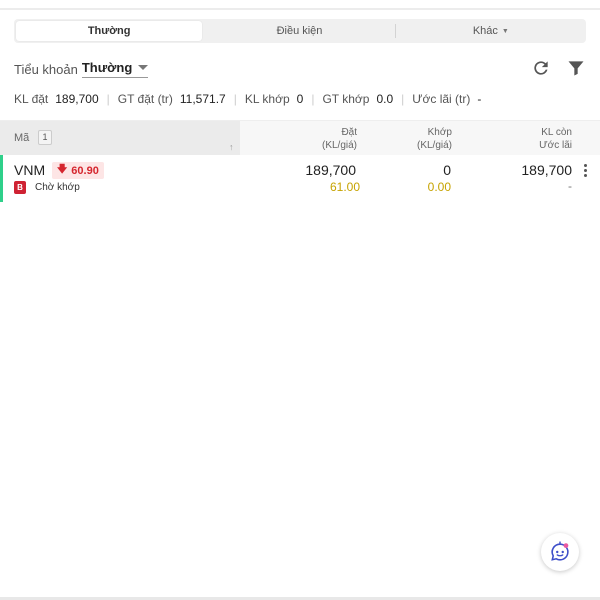  What do you see at coordinates (57, 187) in the screenshot?
I see `order-status: Chờ khớp` at bounding box center [57, 187].